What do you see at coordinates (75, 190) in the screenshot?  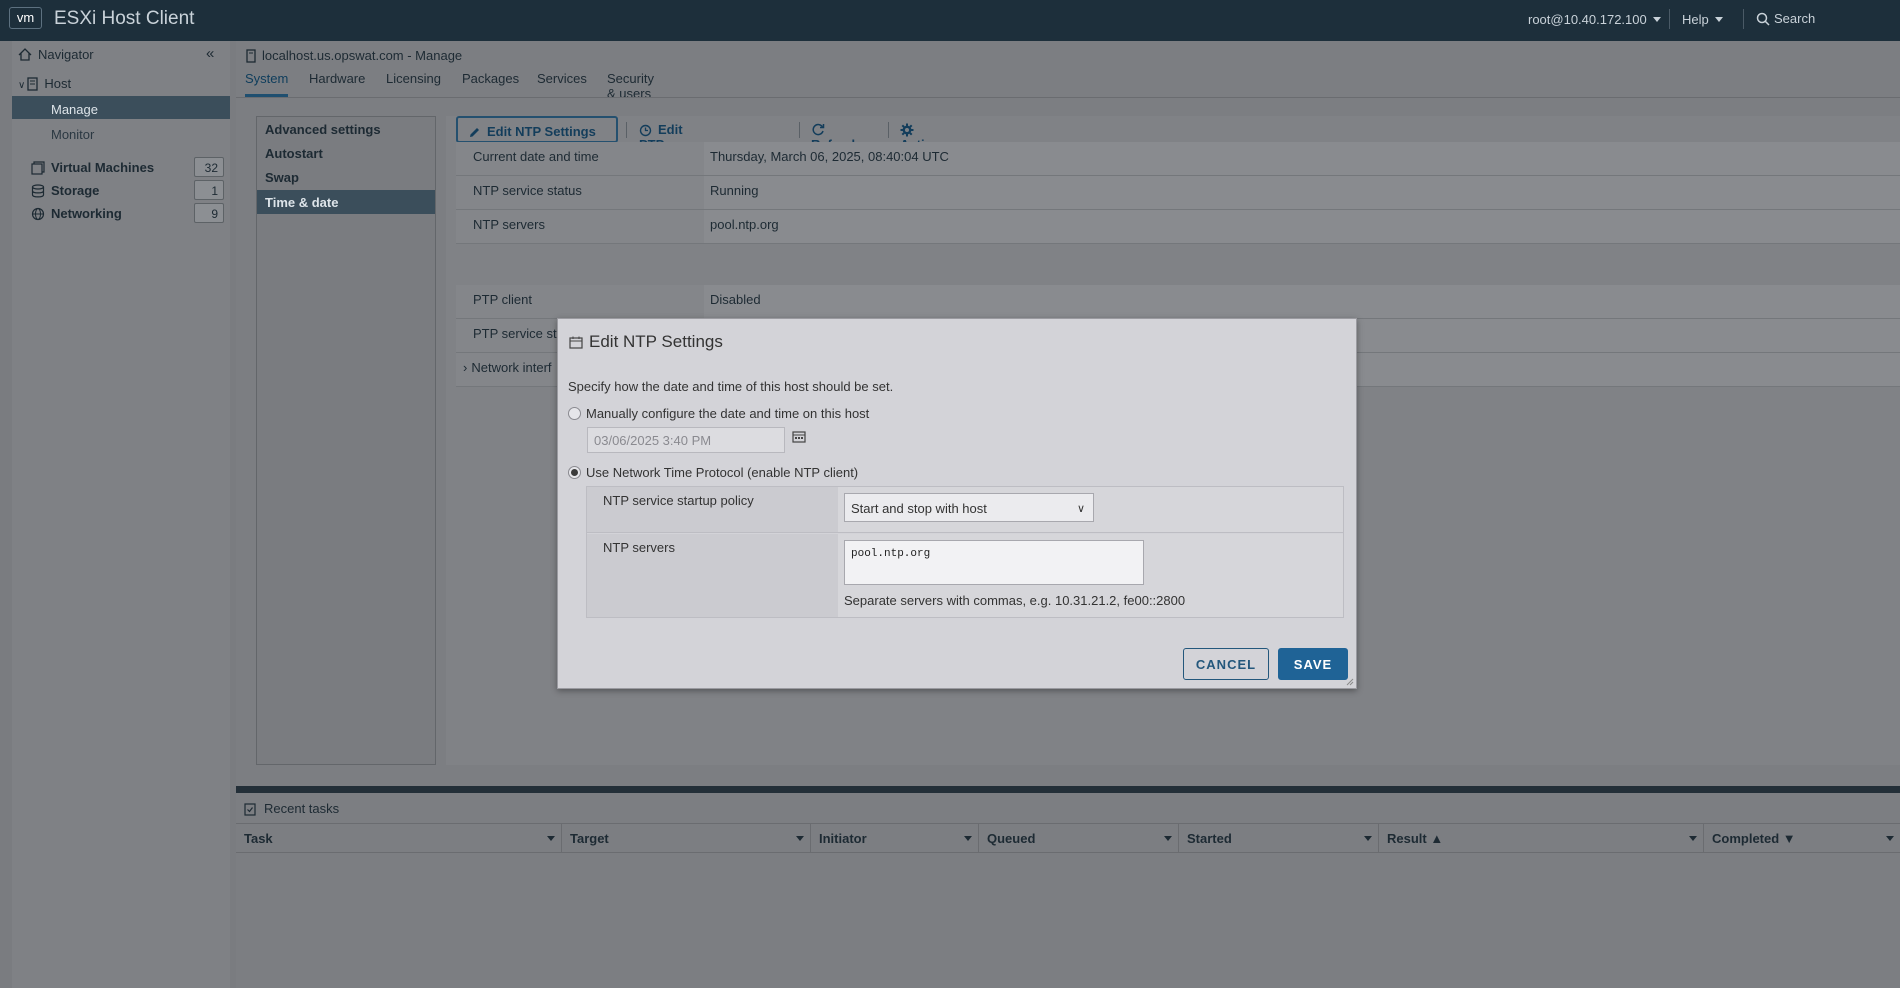 I see `nav-item-label: Storage` at bounding box center [75, 190].